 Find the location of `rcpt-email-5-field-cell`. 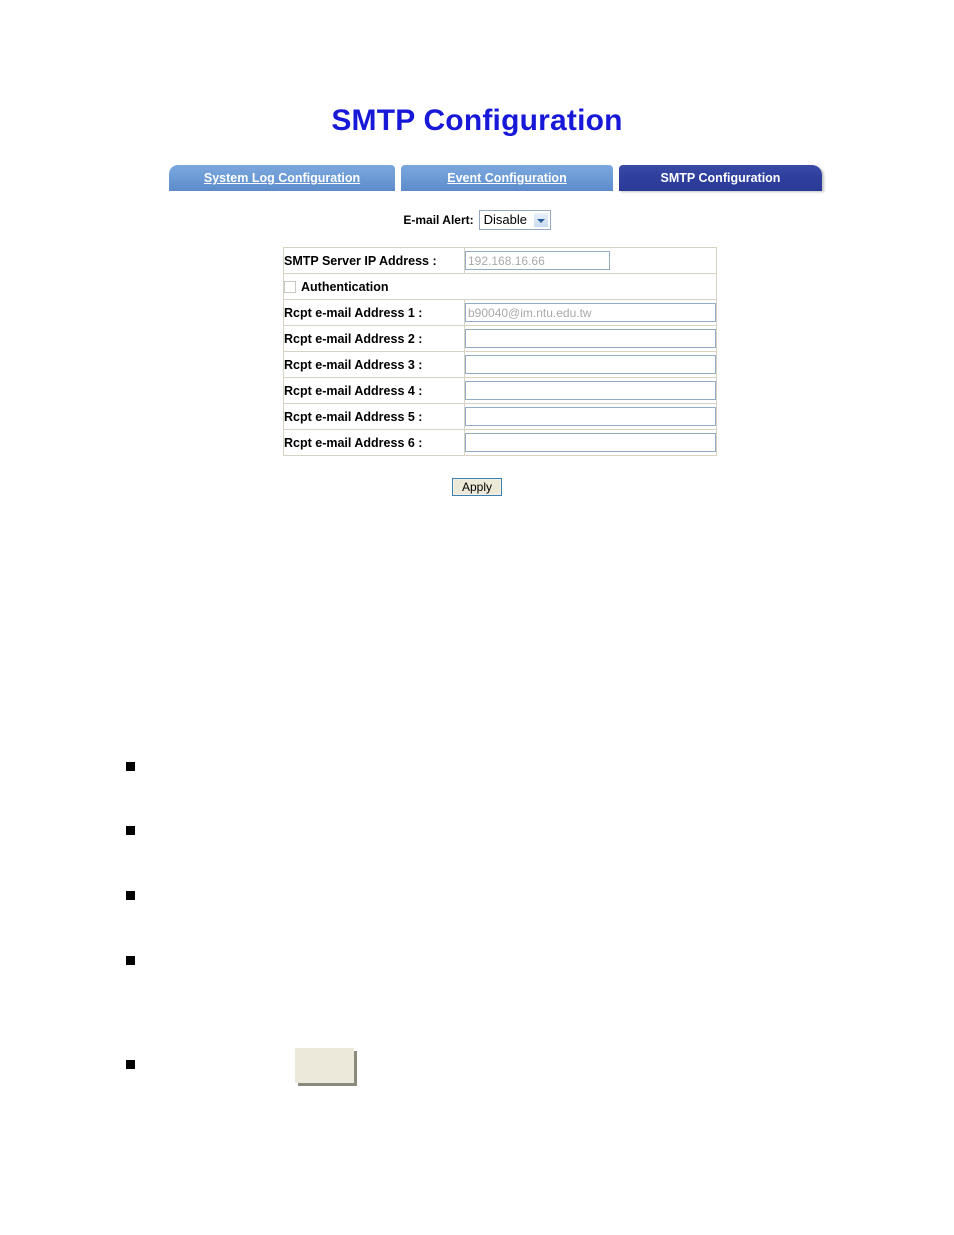

rcpt-email-5-field-cell is located at coordinates (590, 416).